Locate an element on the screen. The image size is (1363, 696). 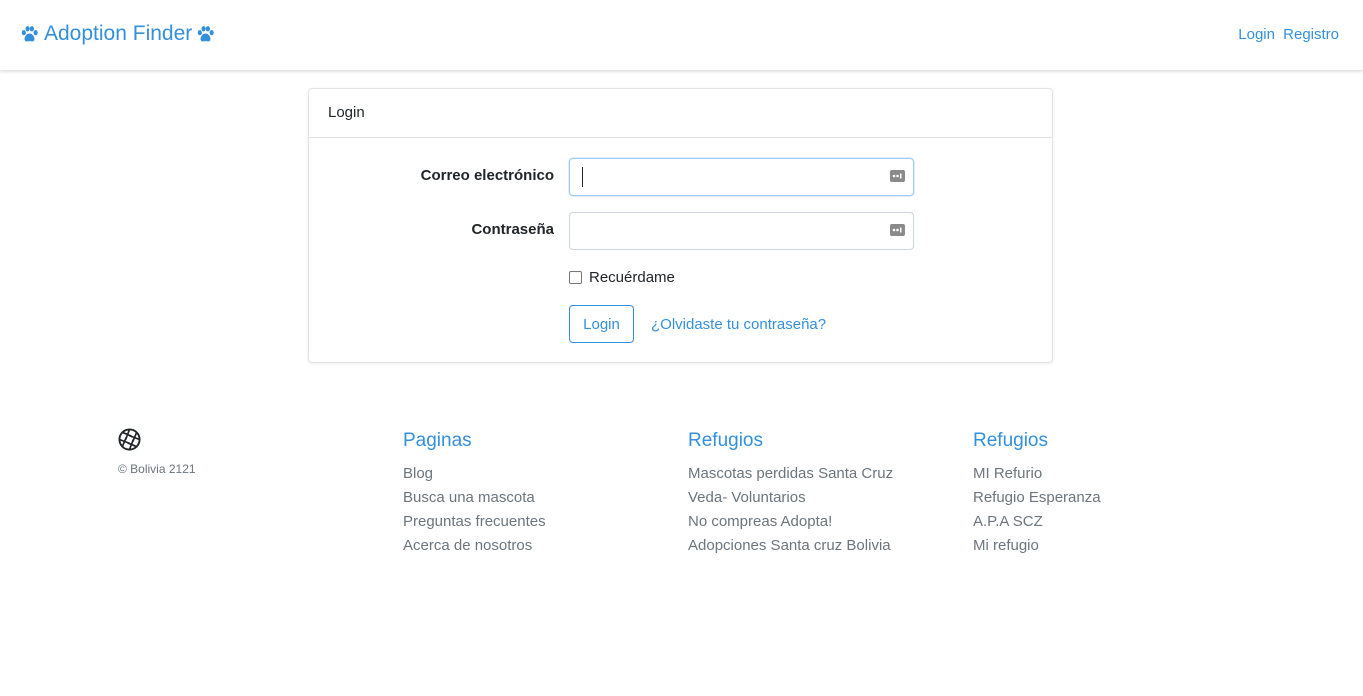
nav-links: Login Registro is located at coordinates (1288, 34).